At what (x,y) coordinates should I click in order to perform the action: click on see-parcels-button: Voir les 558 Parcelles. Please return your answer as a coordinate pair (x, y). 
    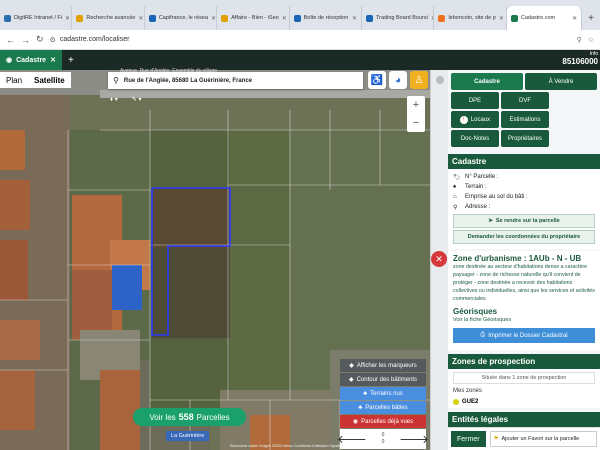
    Looking at the image, I should click on (189, 417).